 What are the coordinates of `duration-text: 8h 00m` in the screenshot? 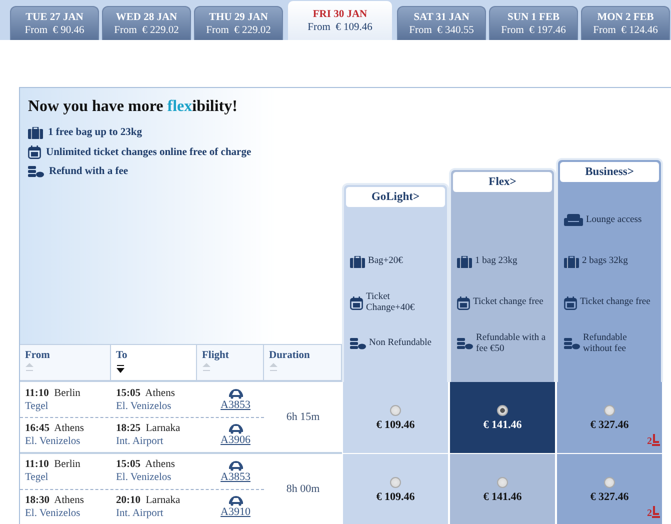 It's located at (303, 490).